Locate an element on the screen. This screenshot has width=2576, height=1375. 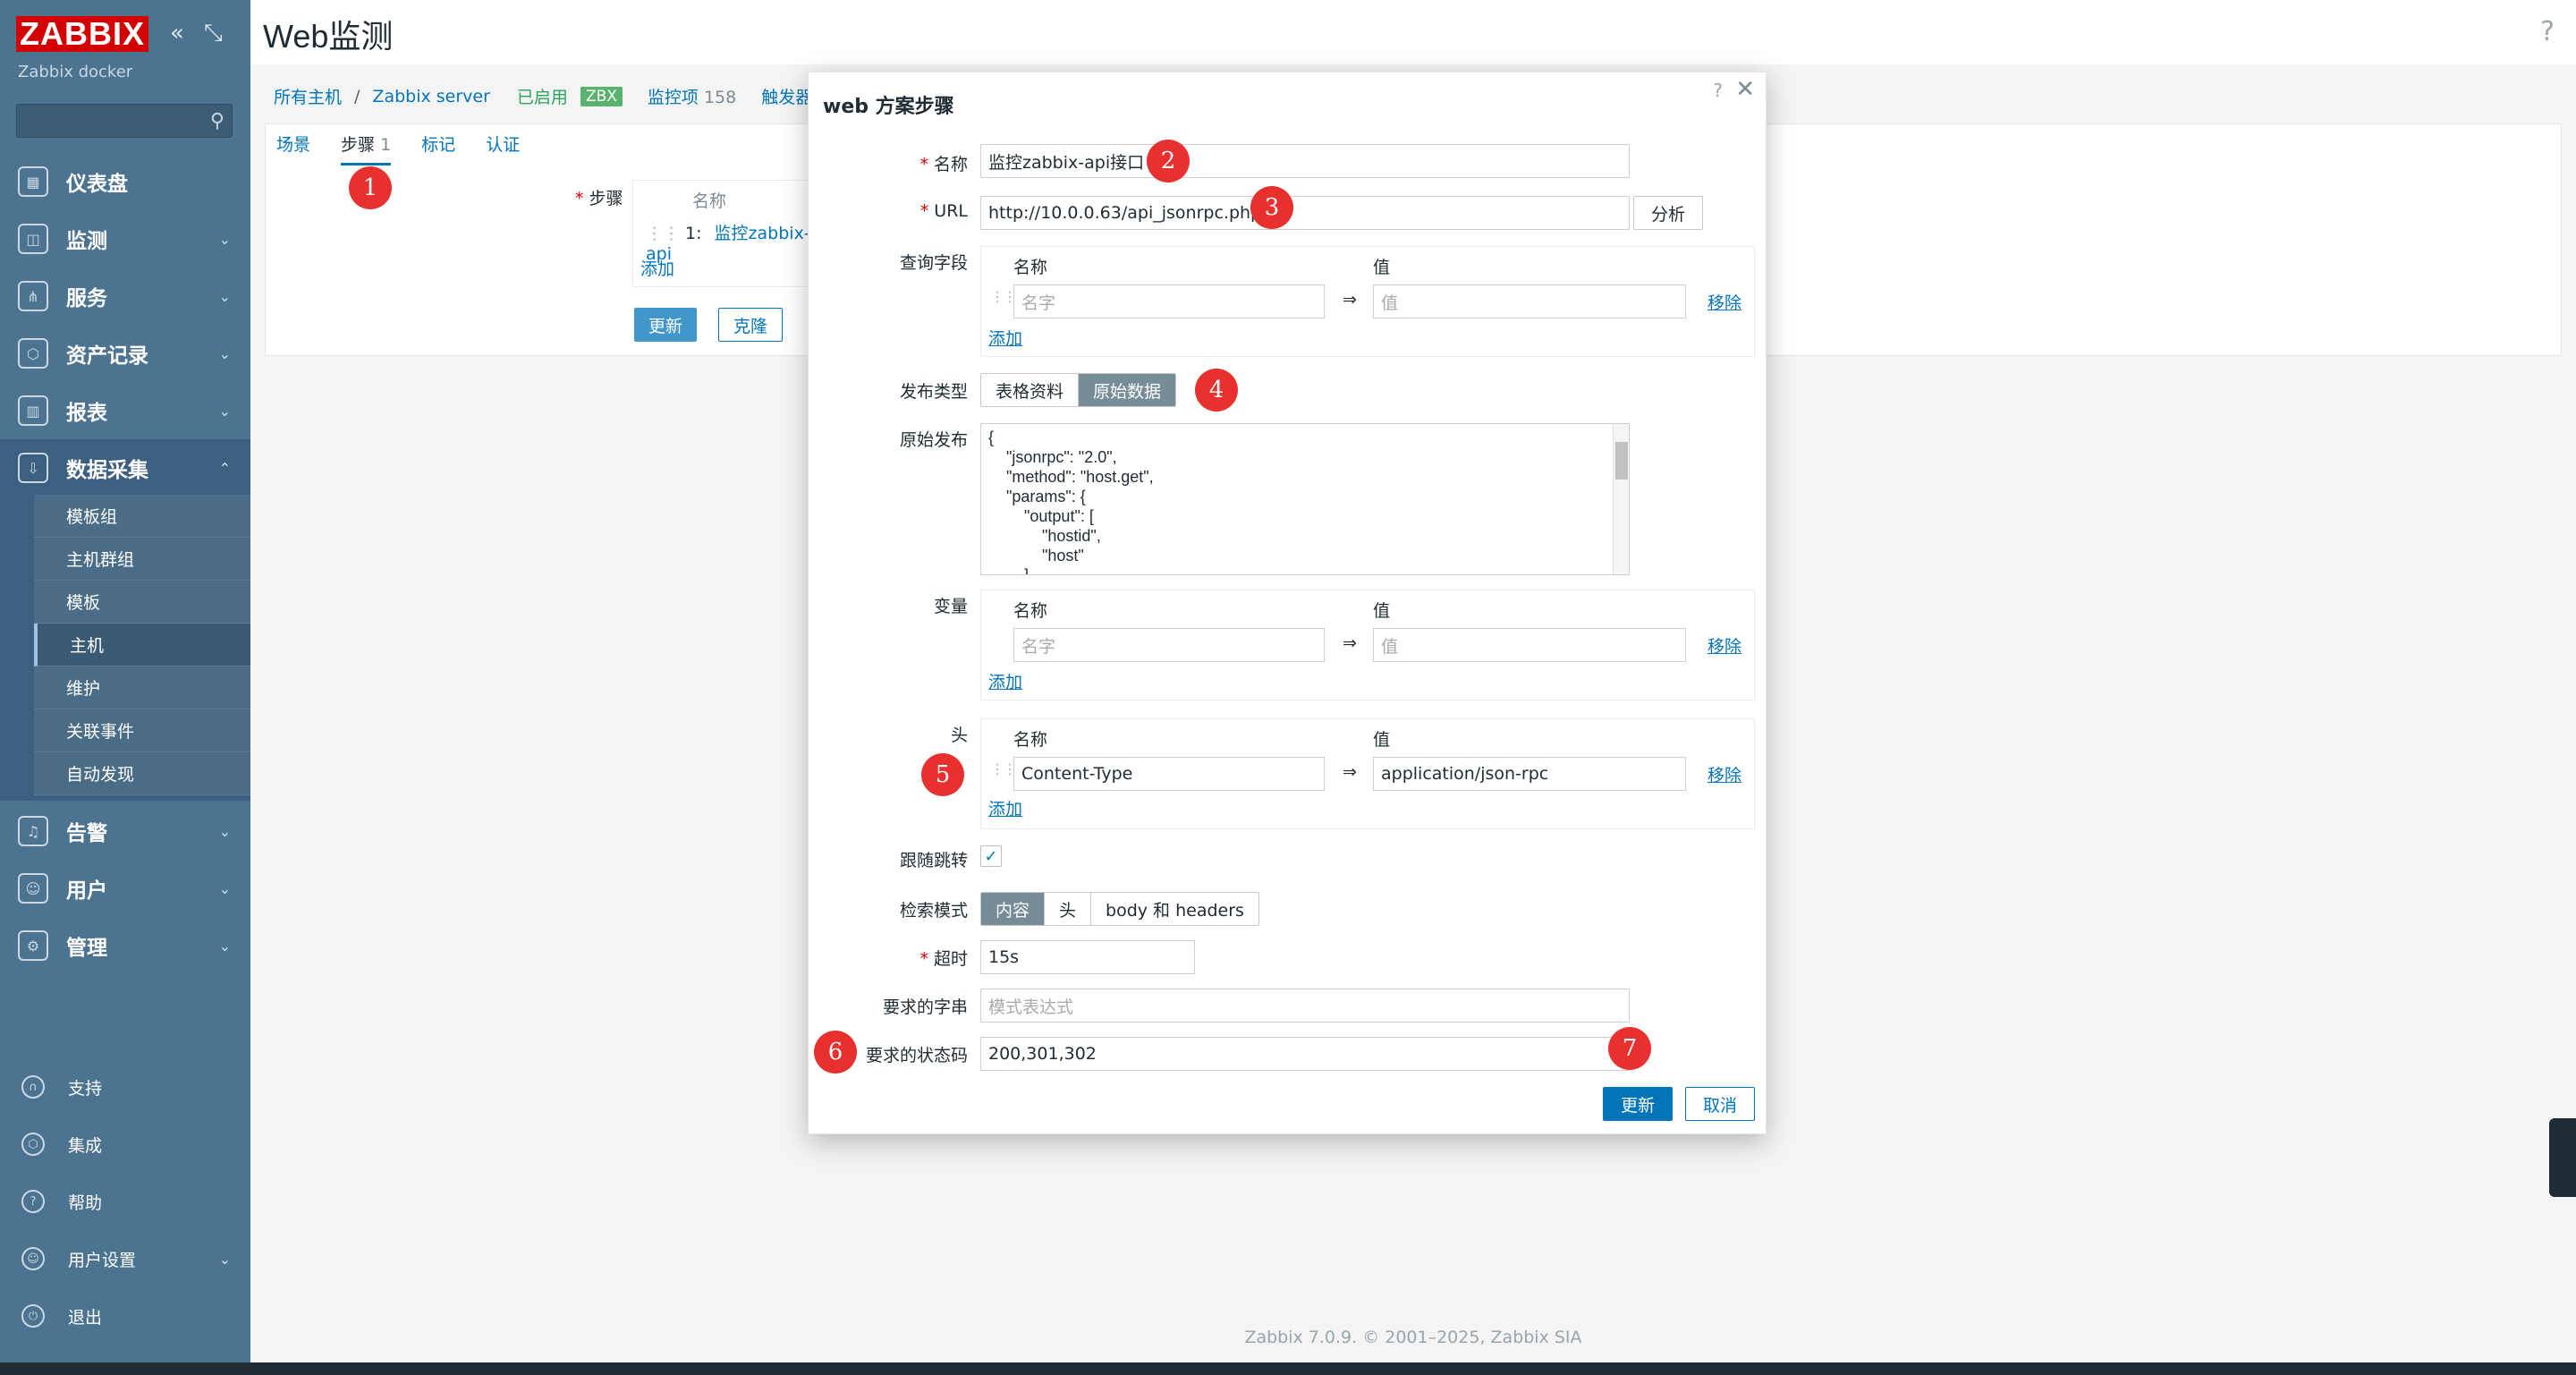
dialog-title: web 方案步骤 is located at coordinates (888, 107).